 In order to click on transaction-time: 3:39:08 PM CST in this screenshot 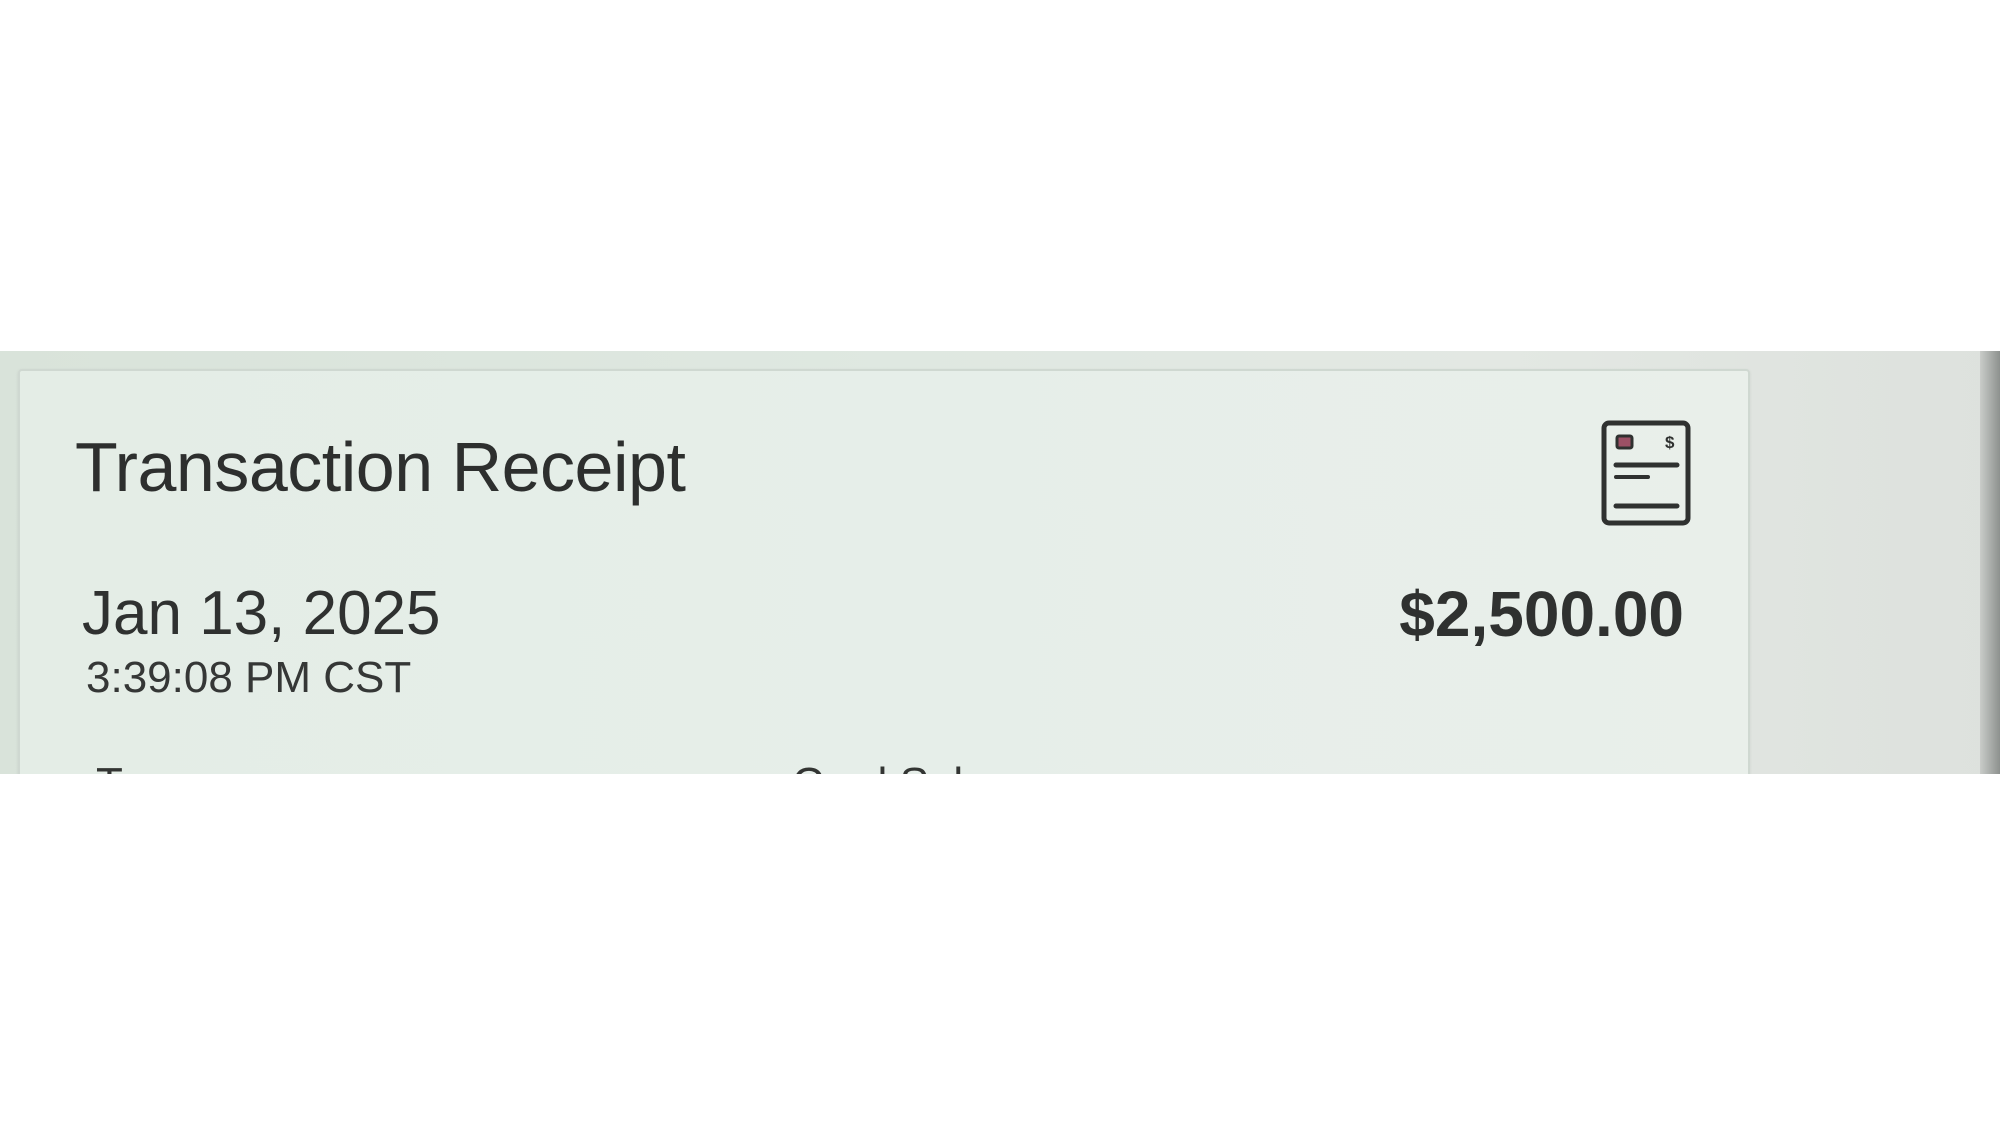, I will do `click(249, 677)`.